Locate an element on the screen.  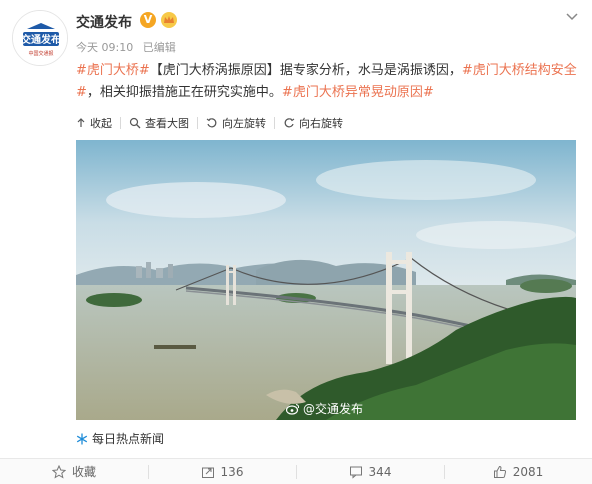
arrow-up-icon is located at coordinates (81, 122).